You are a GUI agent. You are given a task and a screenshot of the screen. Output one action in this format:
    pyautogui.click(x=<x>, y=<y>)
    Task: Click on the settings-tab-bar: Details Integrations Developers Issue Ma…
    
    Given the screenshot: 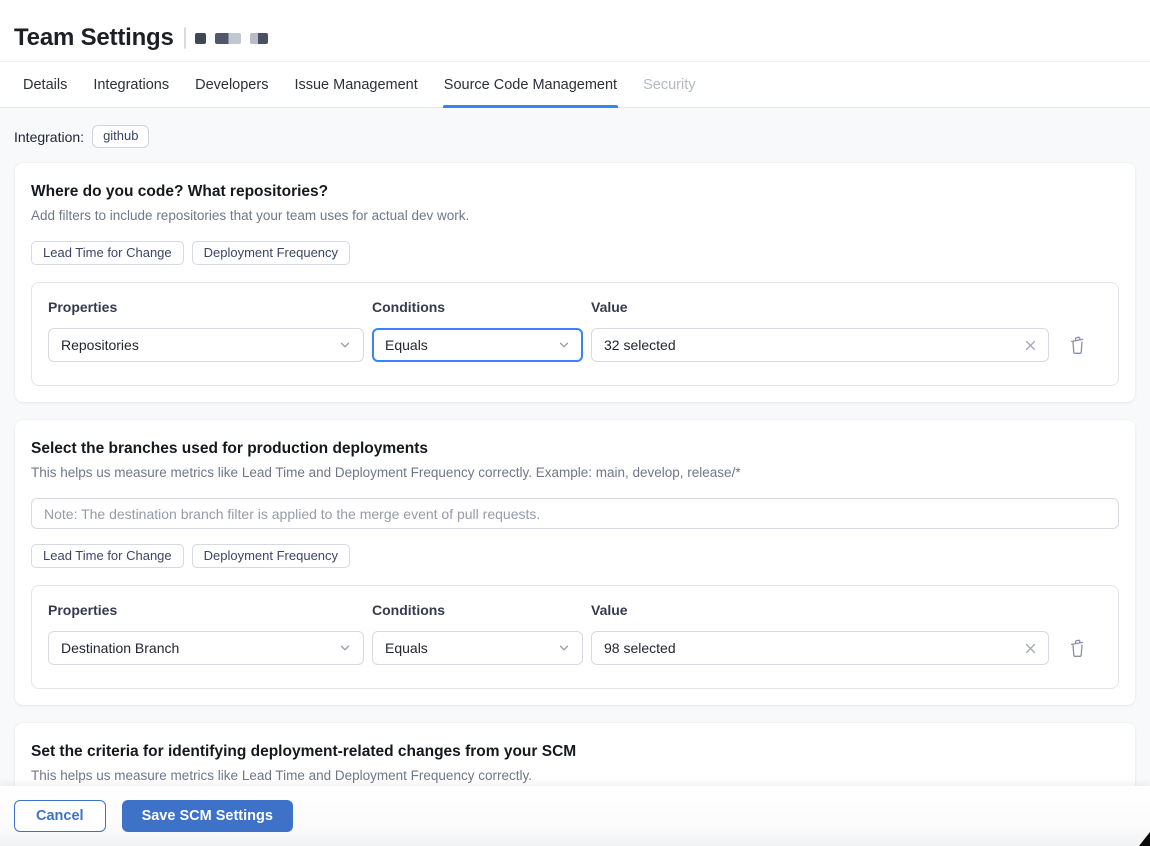 What is the action you would take?
    pyautogui.click(x=575, y=85)
    